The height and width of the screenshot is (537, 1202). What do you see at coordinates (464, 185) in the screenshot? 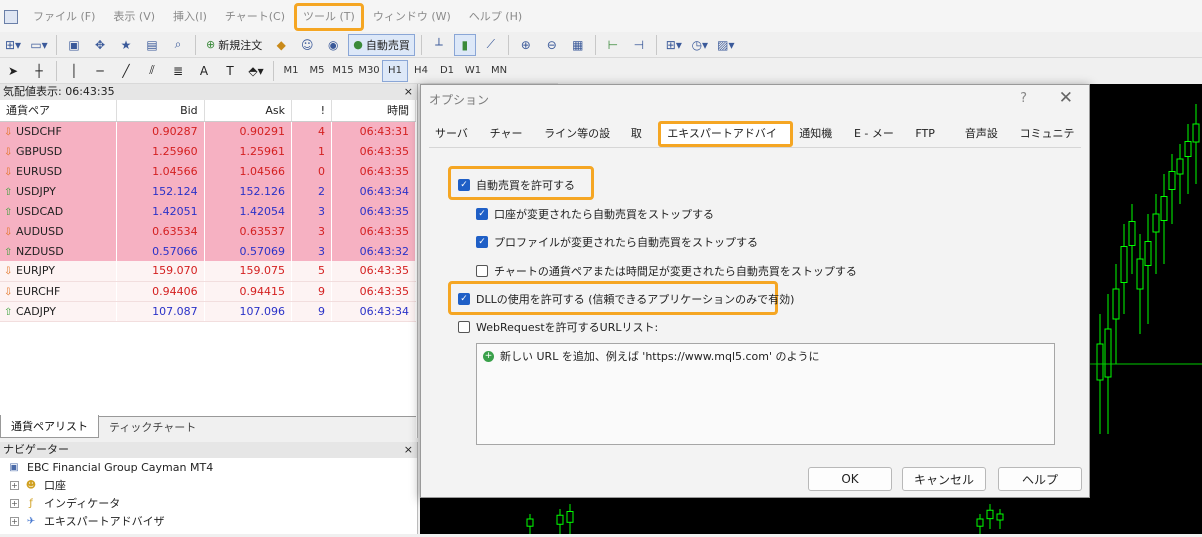
I see `allow-autotrade-checkbox: ✓` at bounding box center [464, 185].